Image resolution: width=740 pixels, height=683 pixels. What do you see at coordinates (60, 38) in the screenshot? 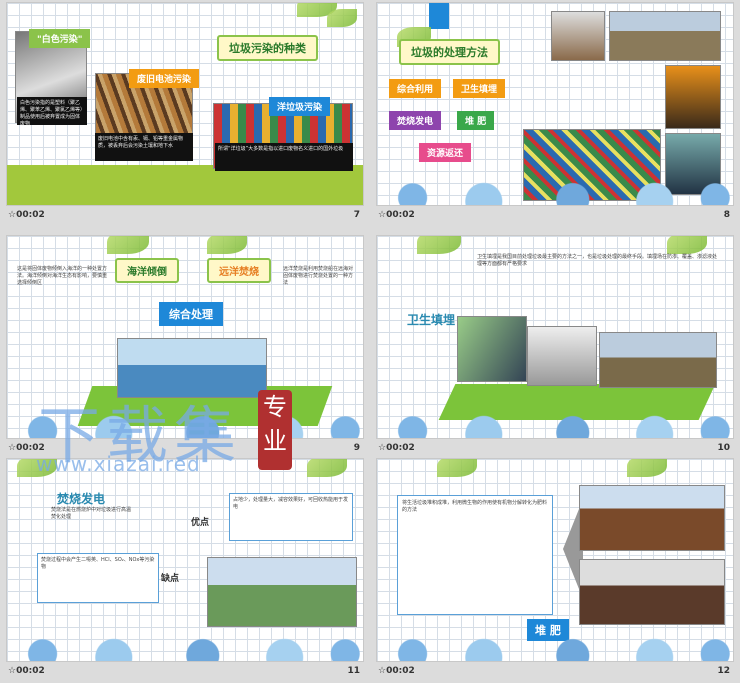
I see `white-pollution-label: "白色污染"` at bounding box center [60, 38].